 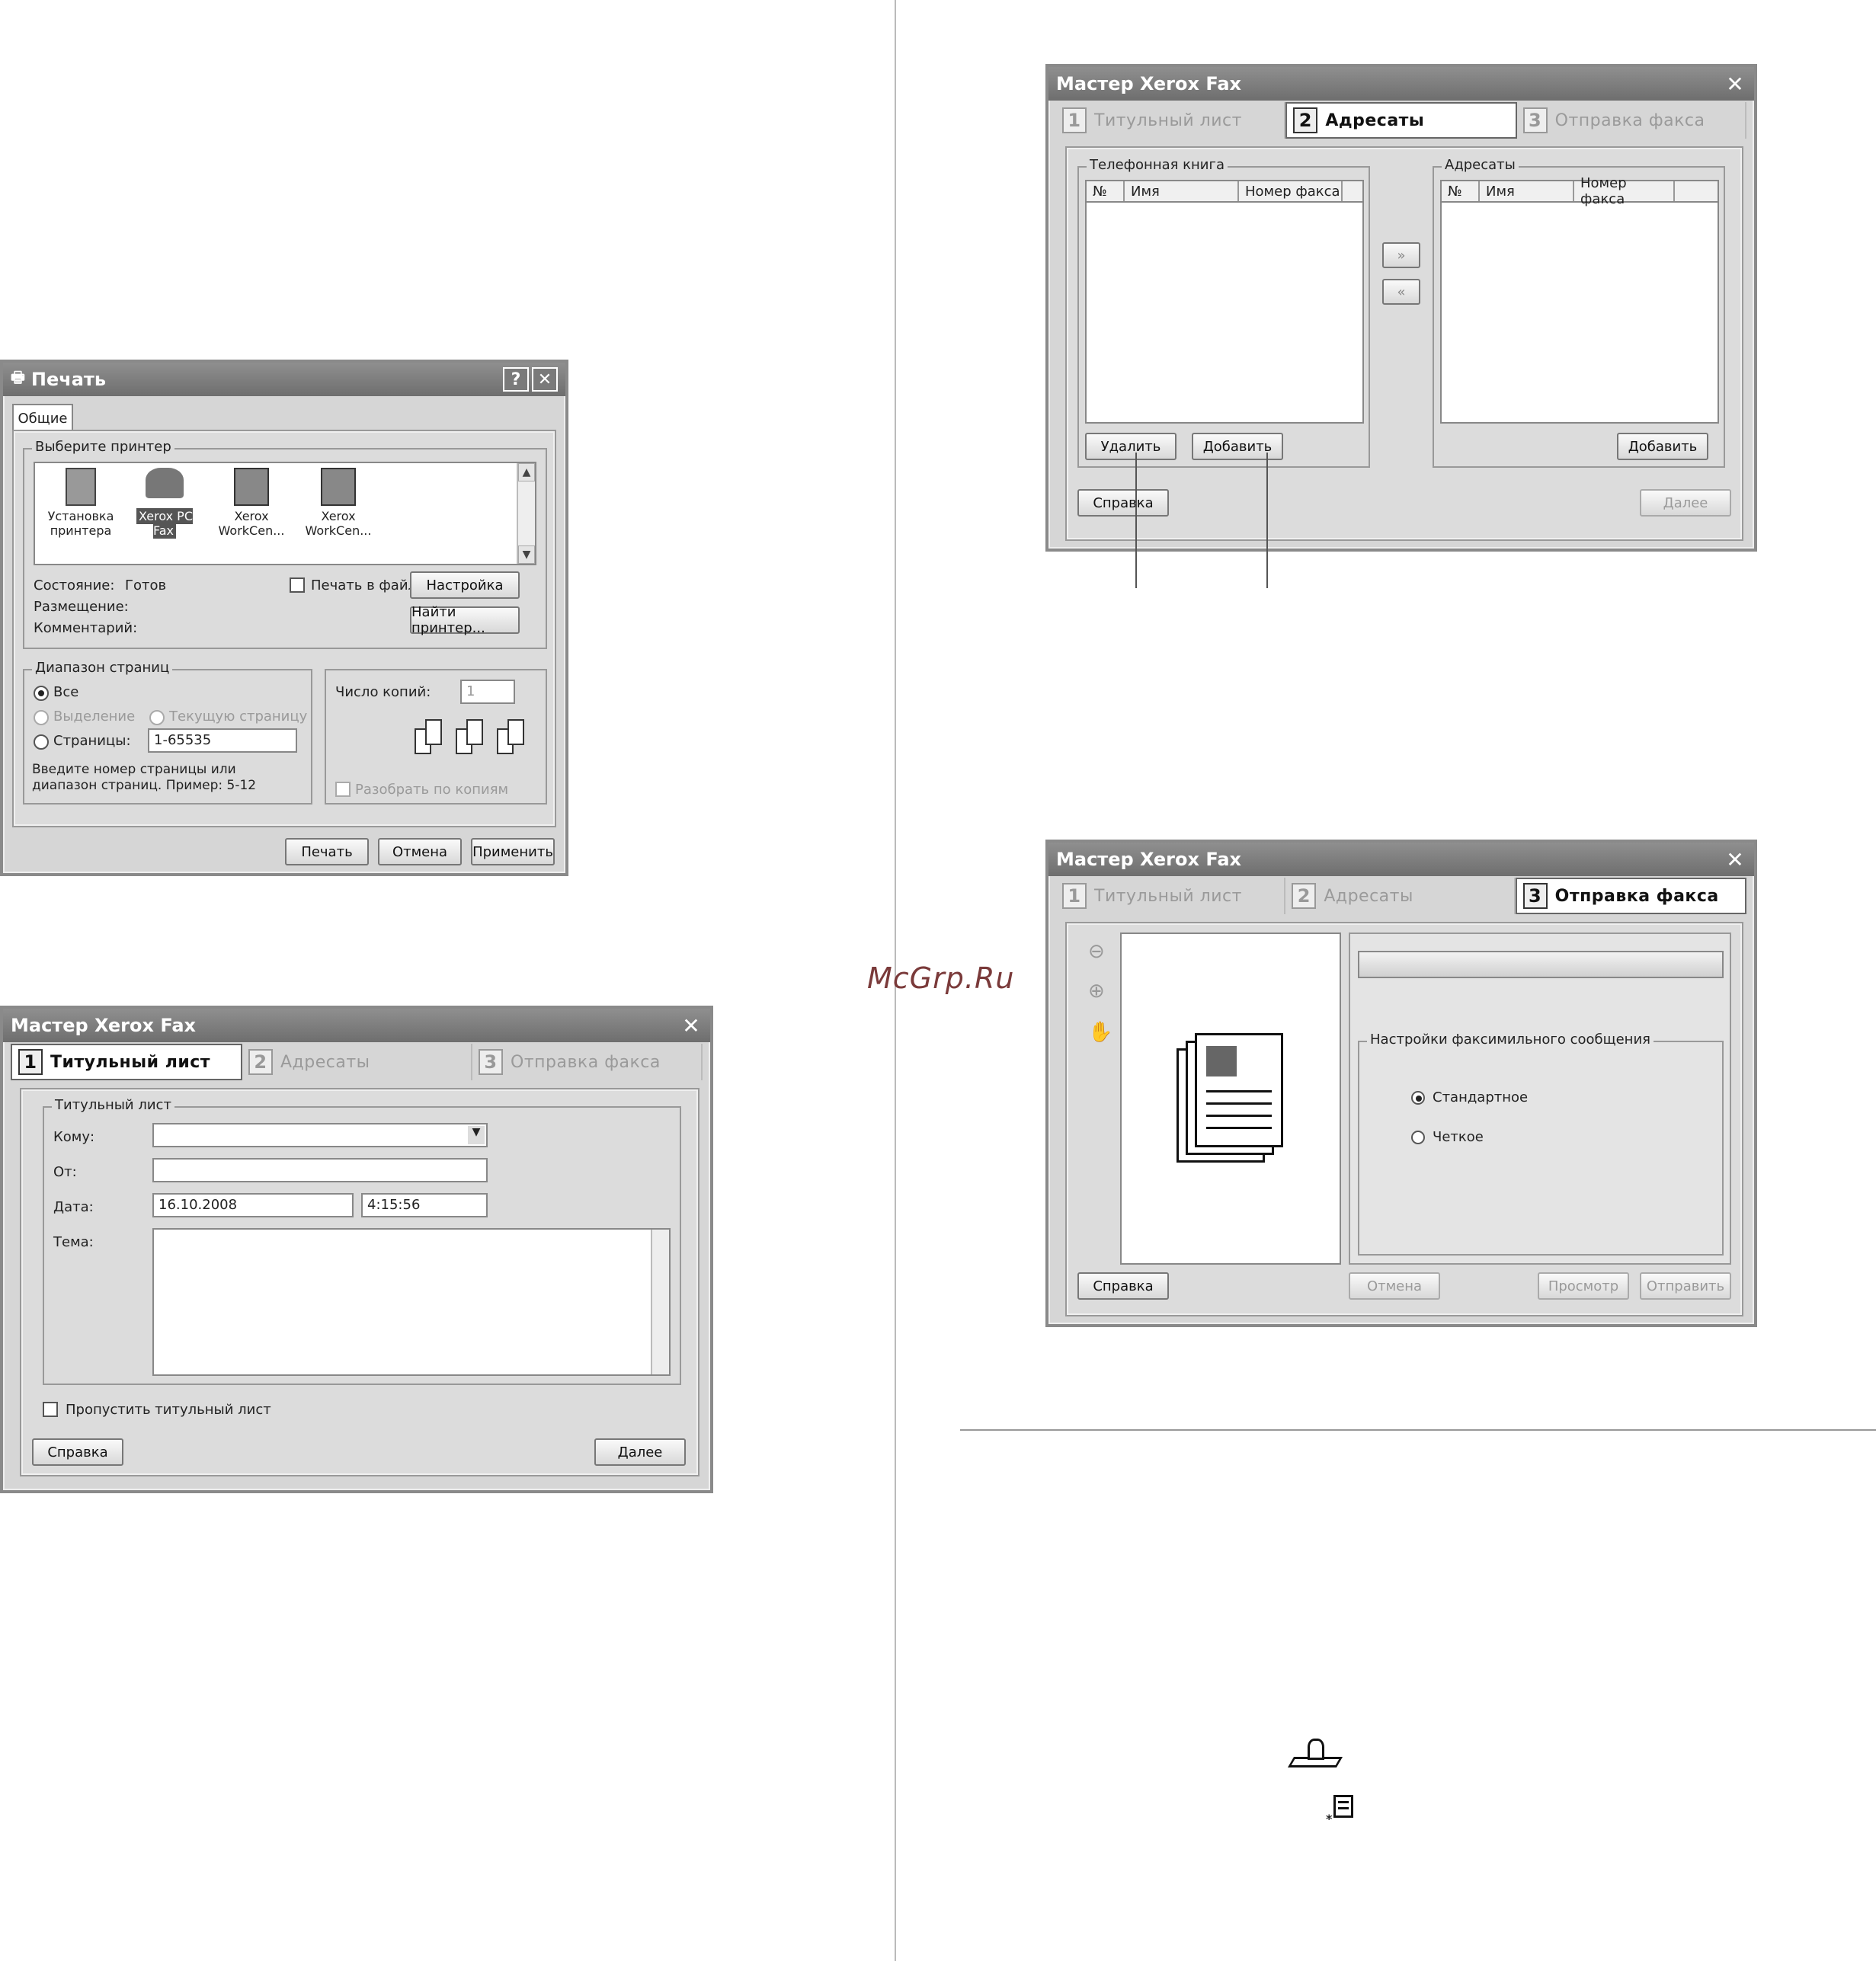 I want to click on tab-general: Общие, so click(x=42, y=417).